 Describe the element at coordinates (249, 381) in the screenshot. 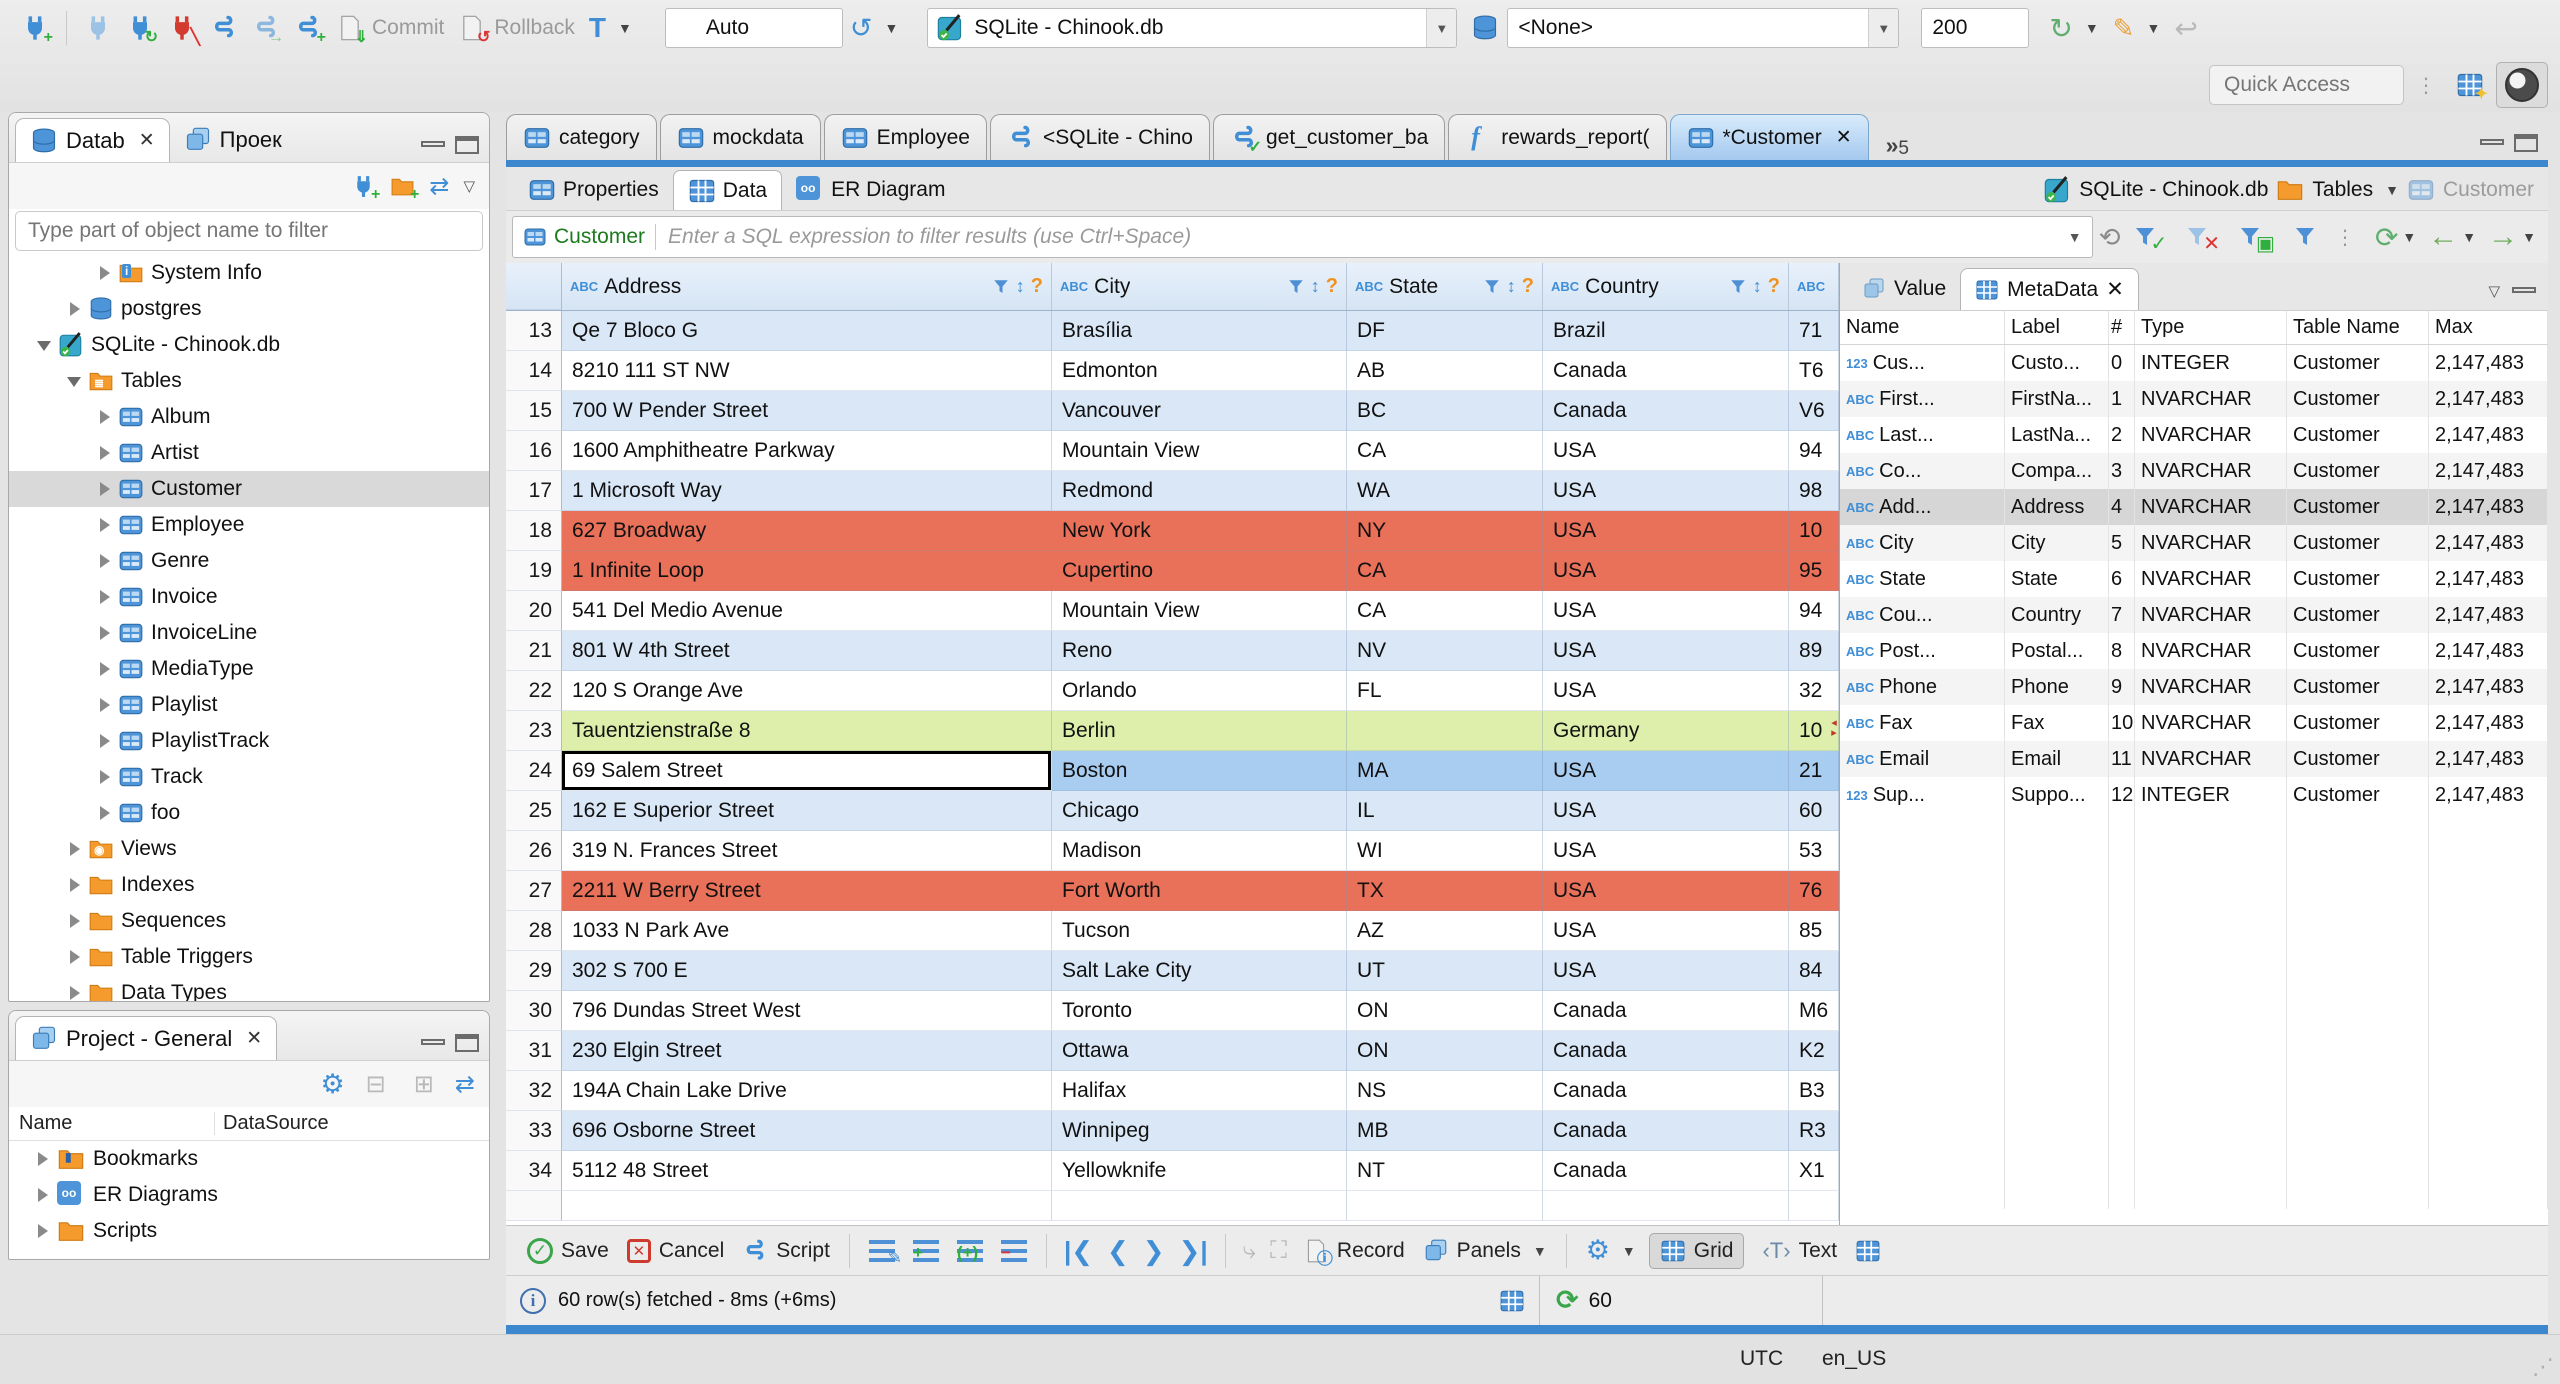

I see `tree-item-tables: ≣ Tables` at that location.